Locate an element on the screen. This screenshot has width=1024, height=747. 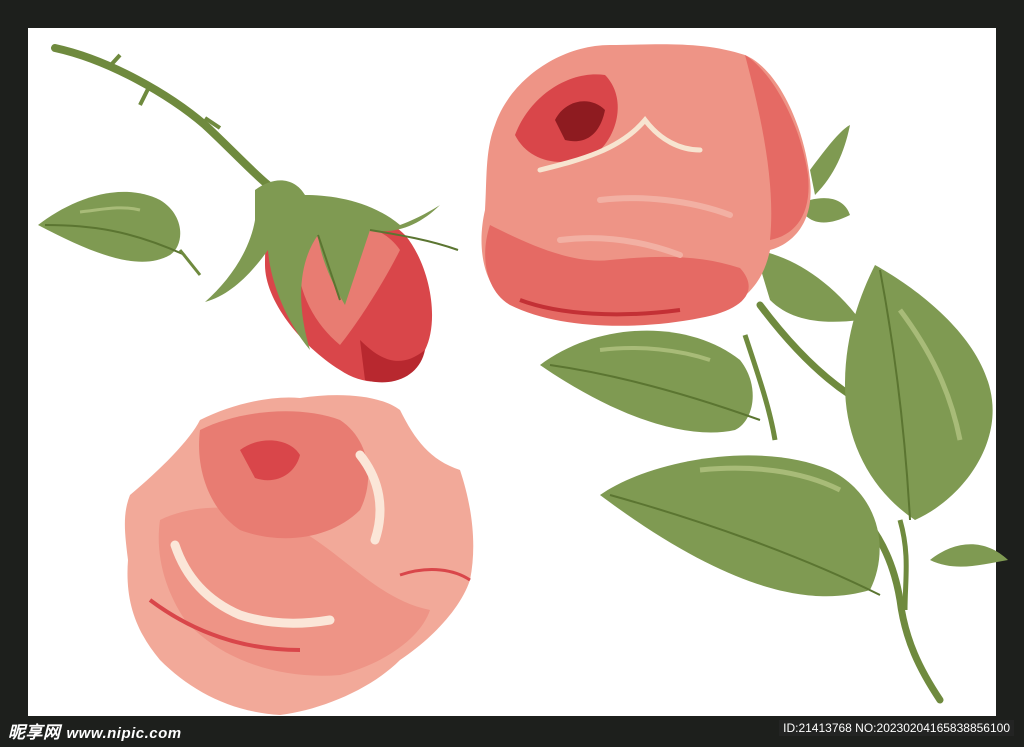
bud-leaf is located at coordinates (109, 226).